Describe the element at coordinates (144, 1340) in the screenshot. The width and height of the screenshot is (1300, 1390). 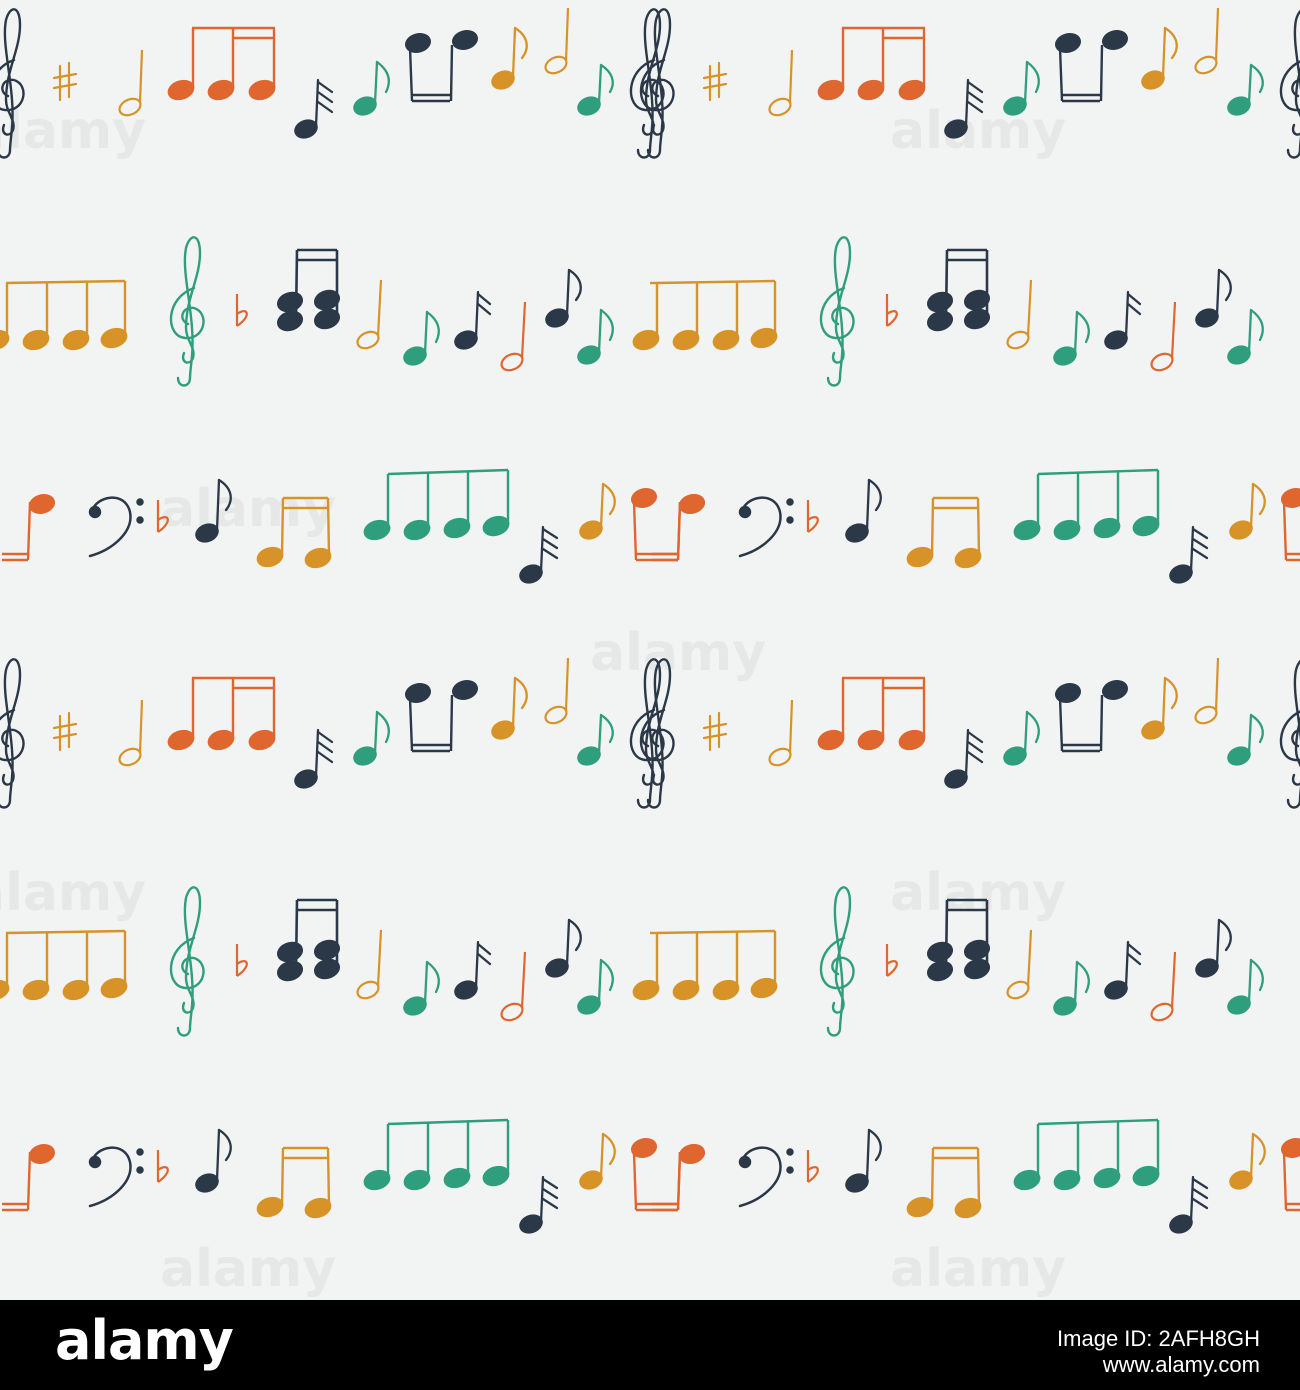
I see `brand-logo: alamy` at that location.